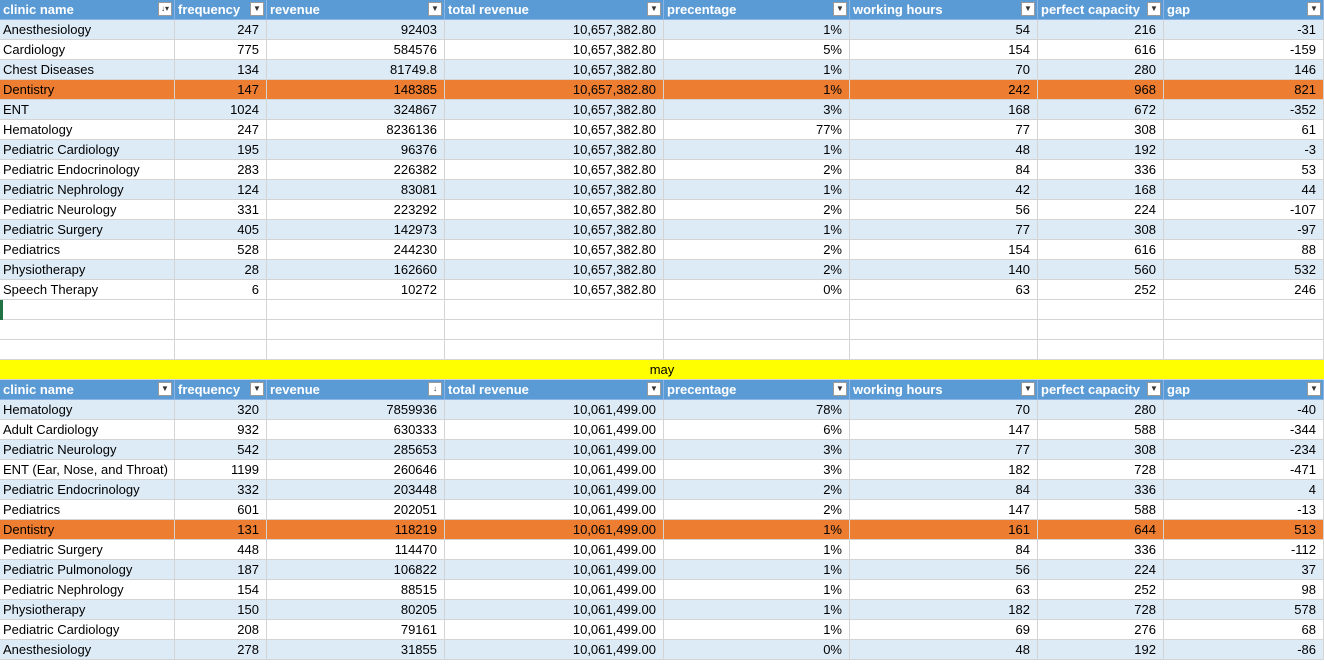 The width and height of the screenshot is (1324, 667). Describe the element at coordinates (1101, 390) in the screenshot. I see `header-perfect-capacity: perfect capacity ▼` at that location.